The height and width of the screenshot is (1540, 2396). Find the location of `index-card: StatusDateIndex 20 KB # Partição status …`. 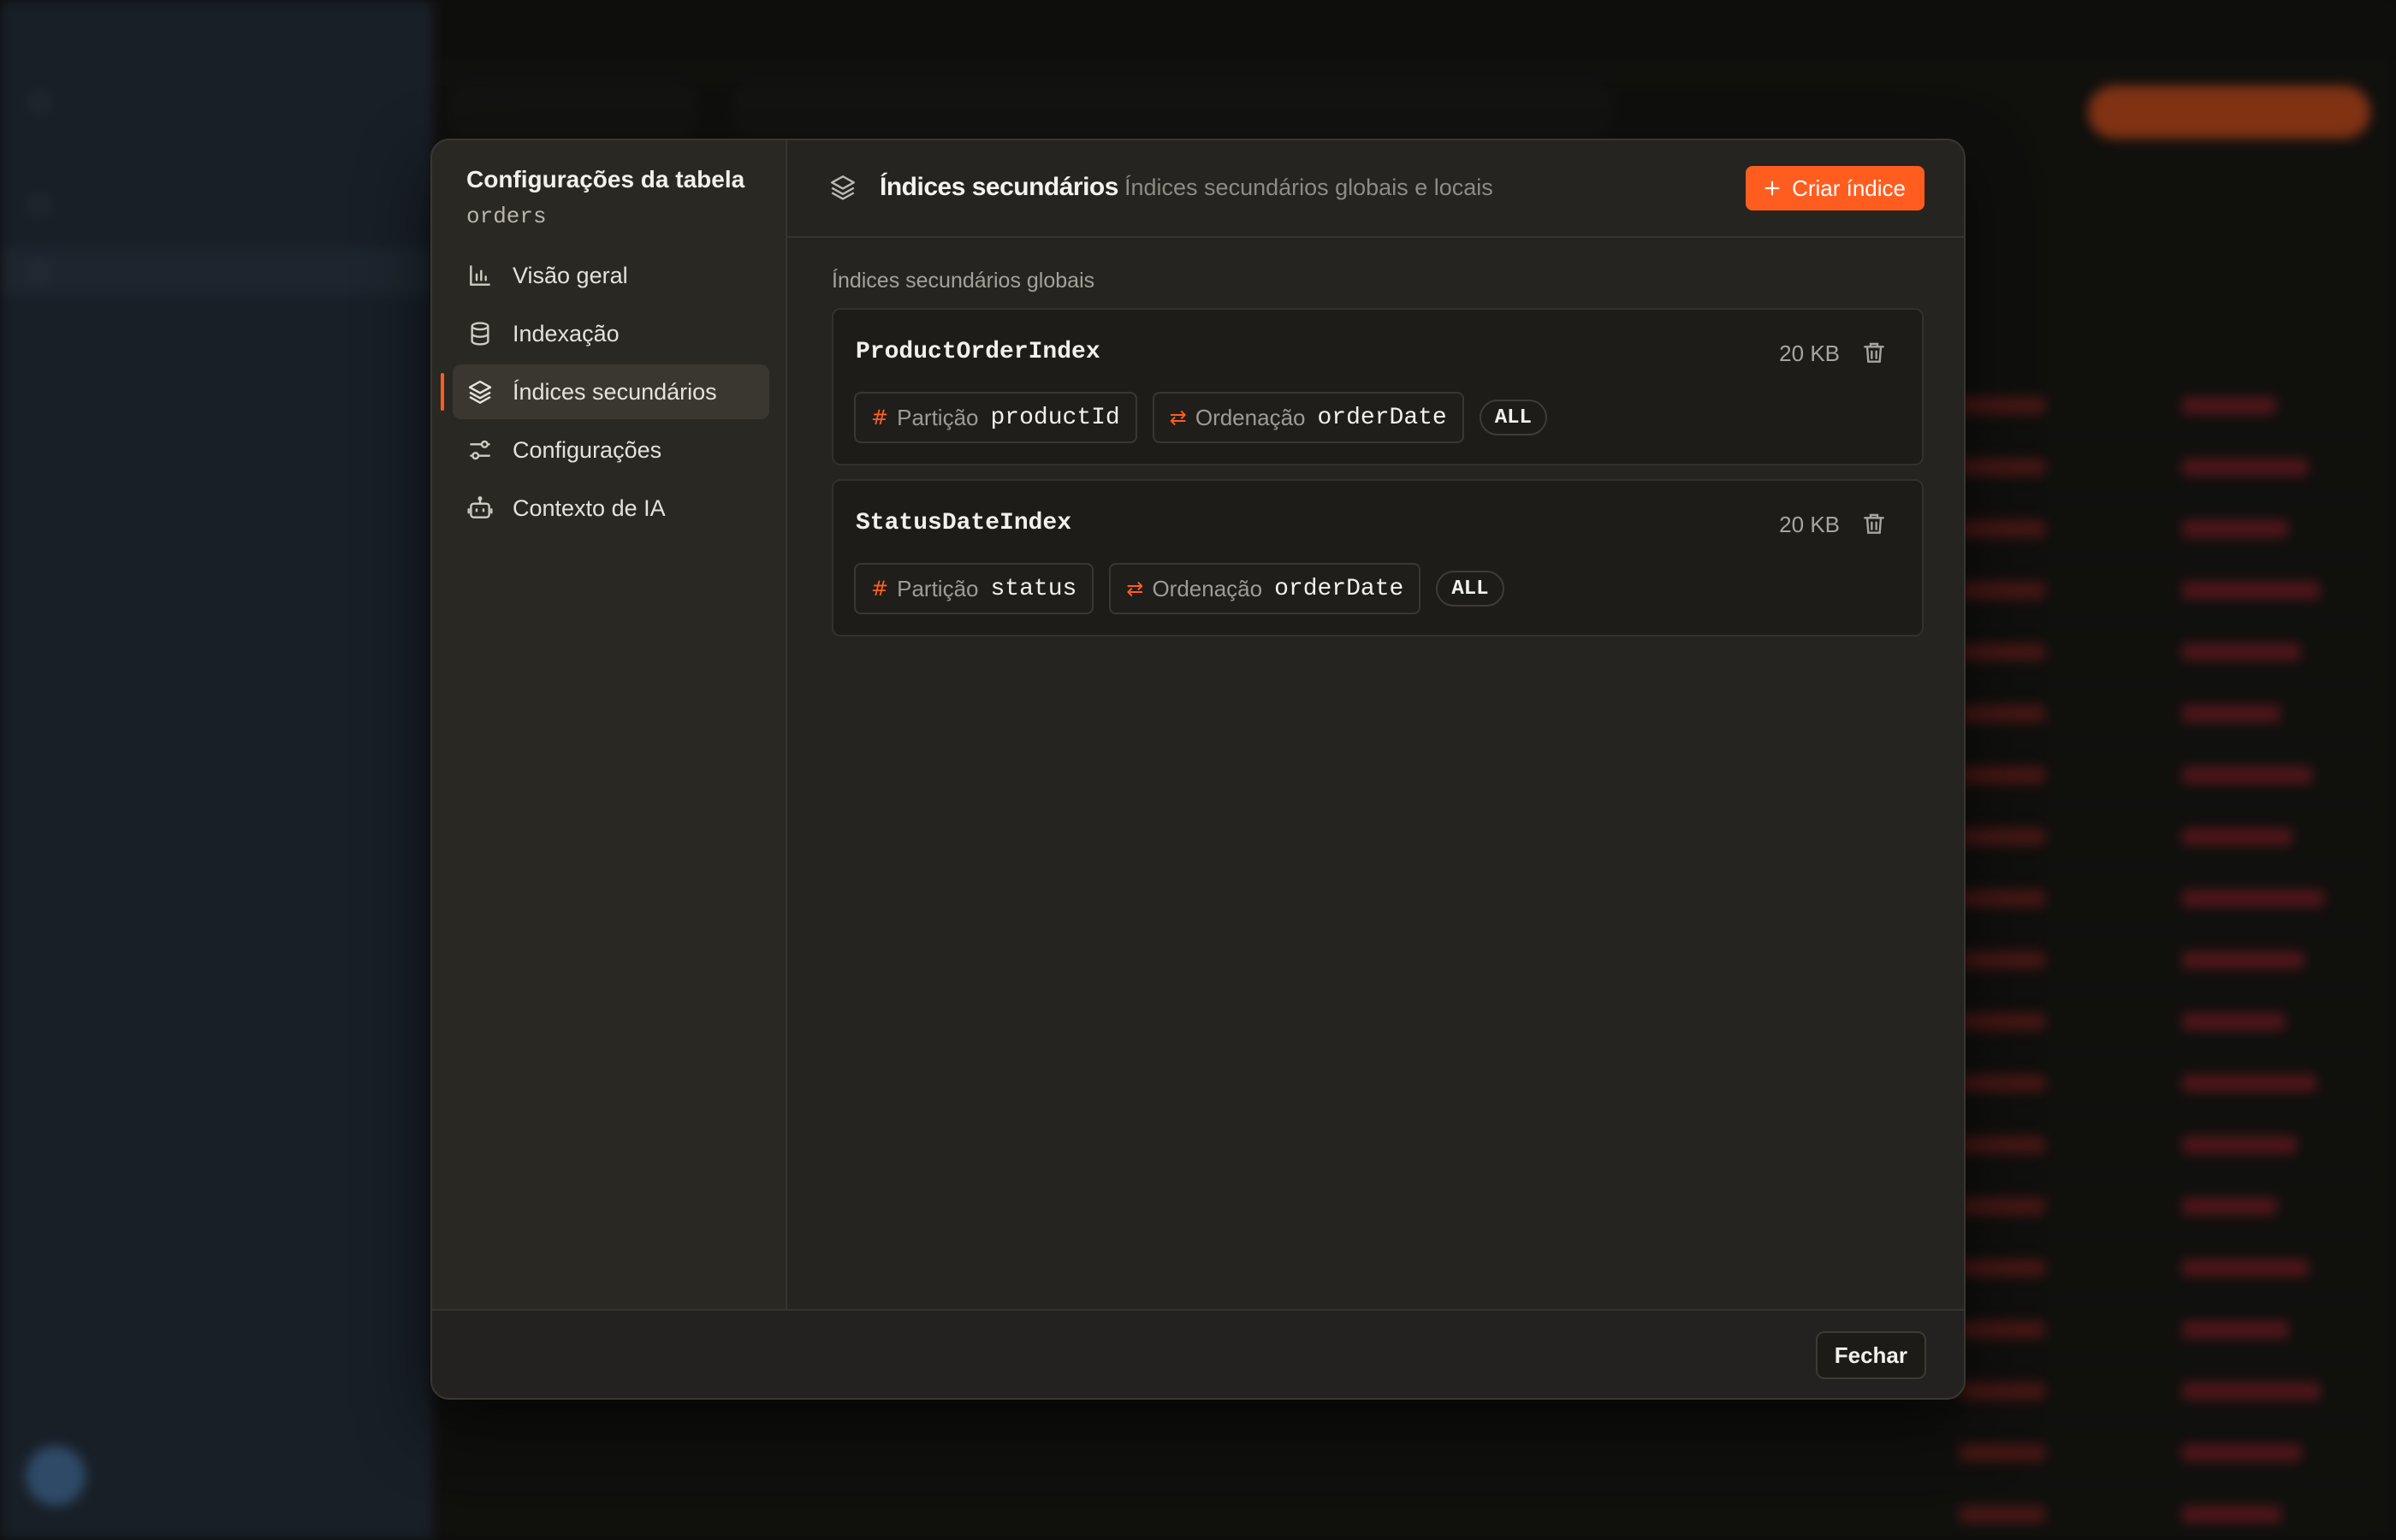

index-card: StatusDateIndex 20 KB # Partição status … is located at coordinates (1378, 558).